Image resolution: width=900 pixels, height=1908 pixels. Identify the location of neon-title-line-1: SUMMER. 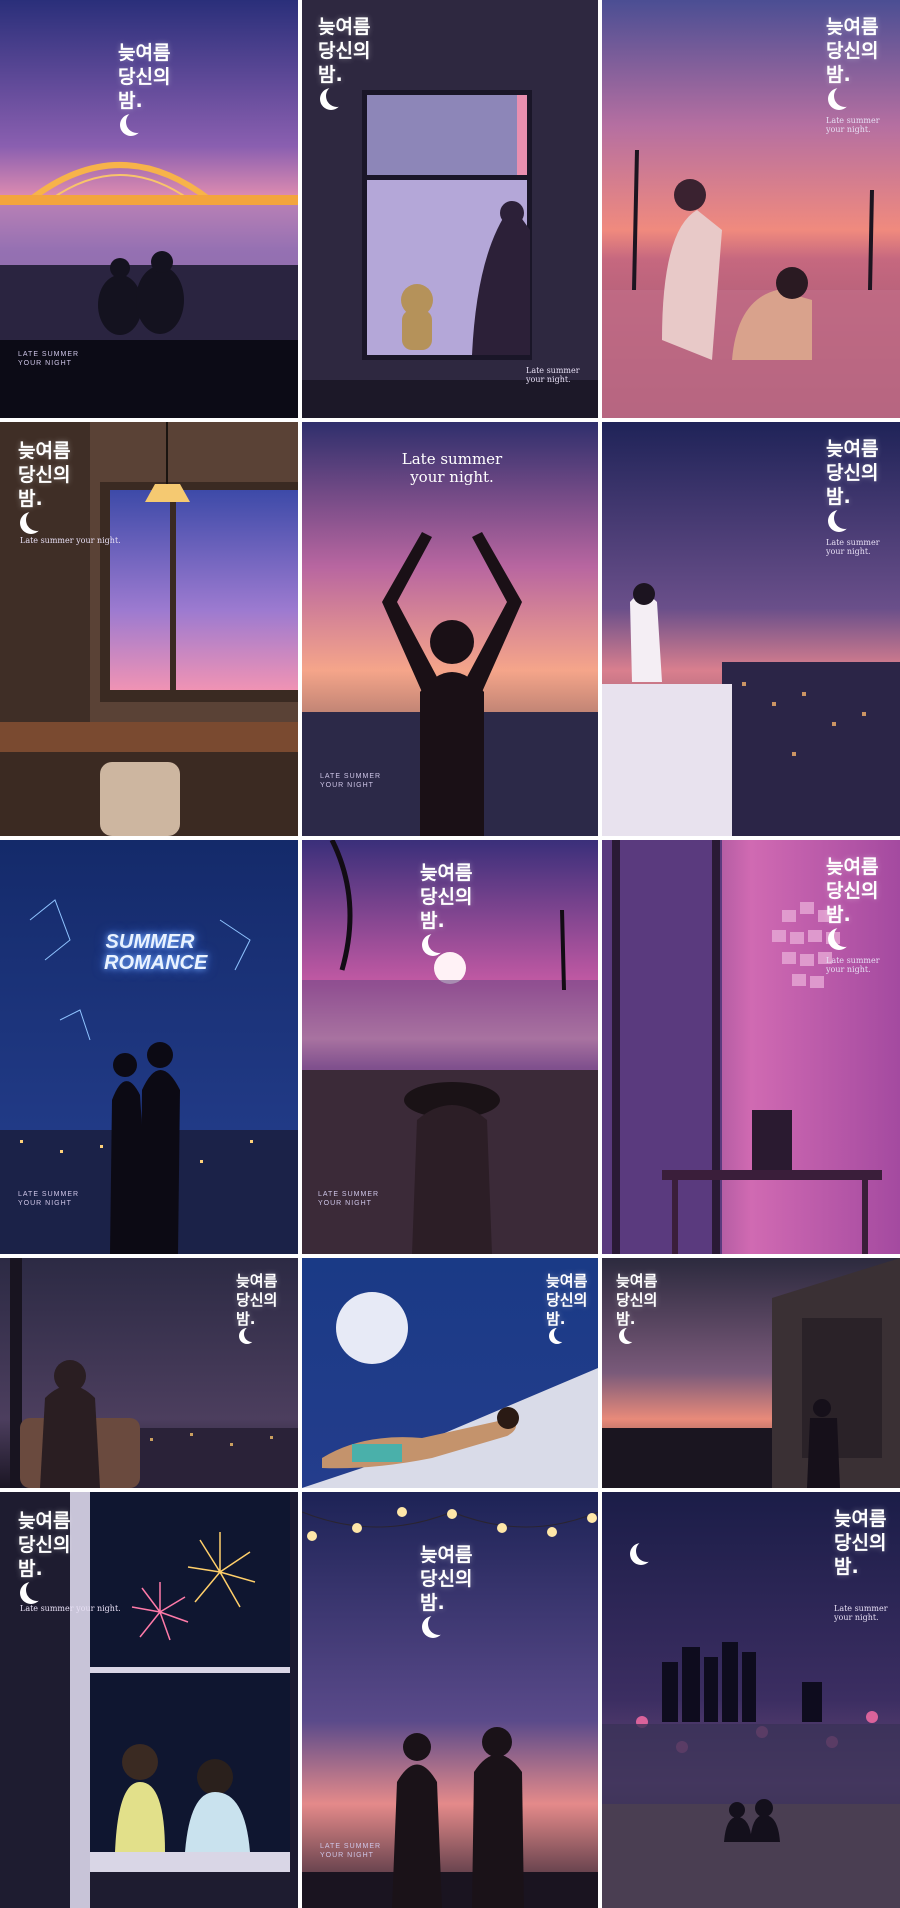
(150, 942).